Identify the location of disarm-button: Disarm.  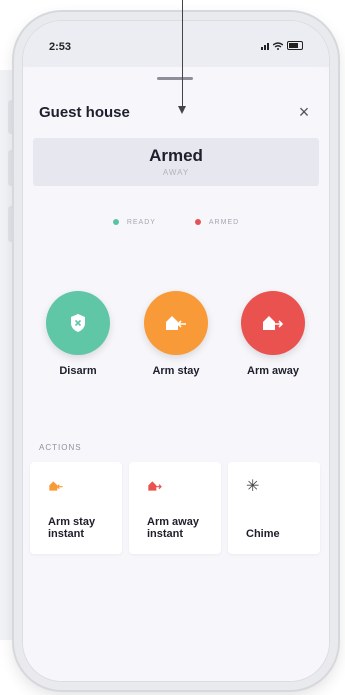
(78, 334).